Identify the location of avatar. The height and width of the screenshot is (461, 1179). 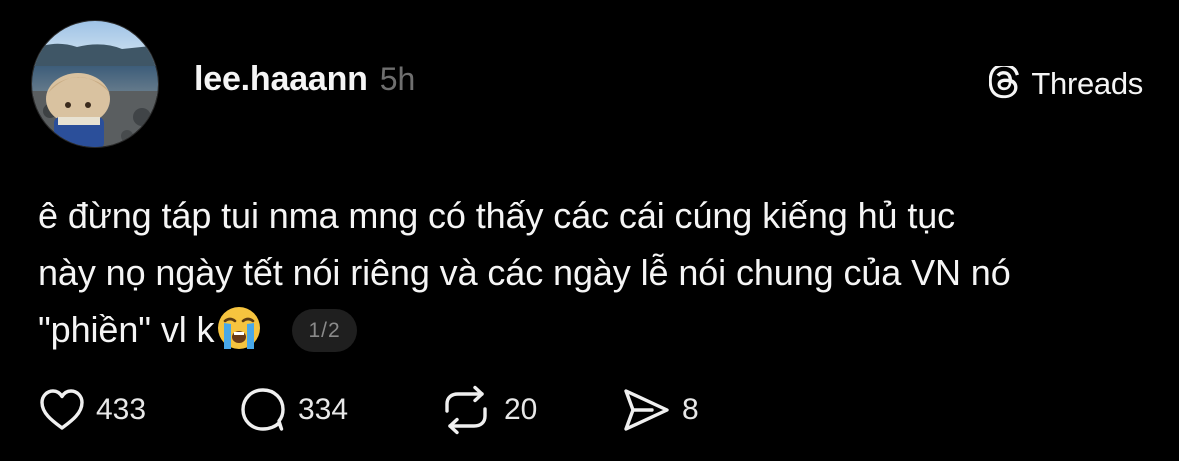
(95, 84).